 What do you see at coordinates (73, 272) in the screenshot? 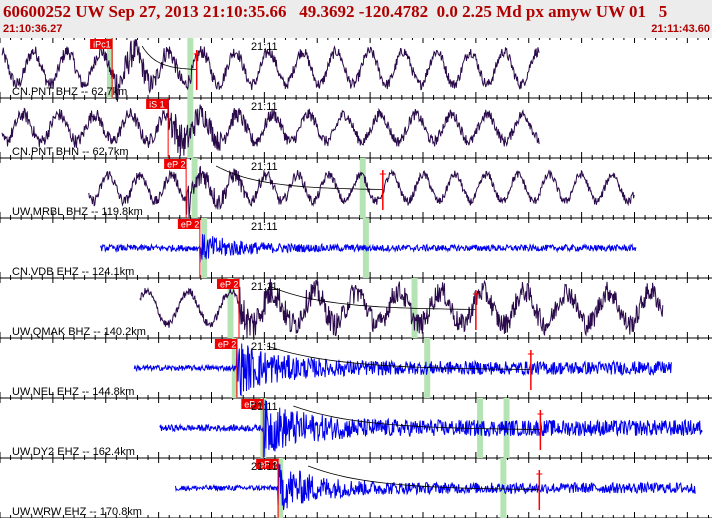
I see `station-label: CN.VDB EHZ -- 124.1km` at bounding box center [73, 272].